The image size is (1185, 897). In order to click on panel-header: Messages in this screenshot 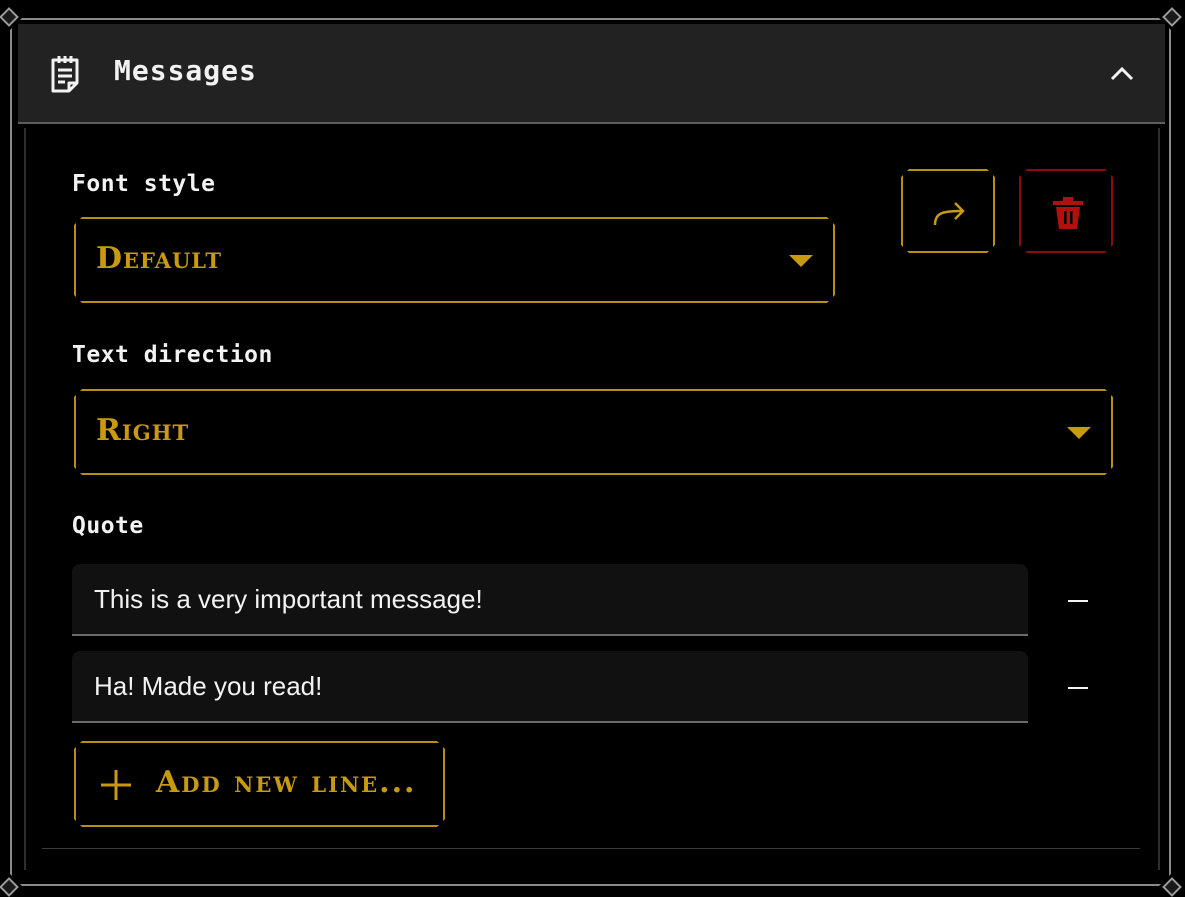, I will do `click(591, 74)`.